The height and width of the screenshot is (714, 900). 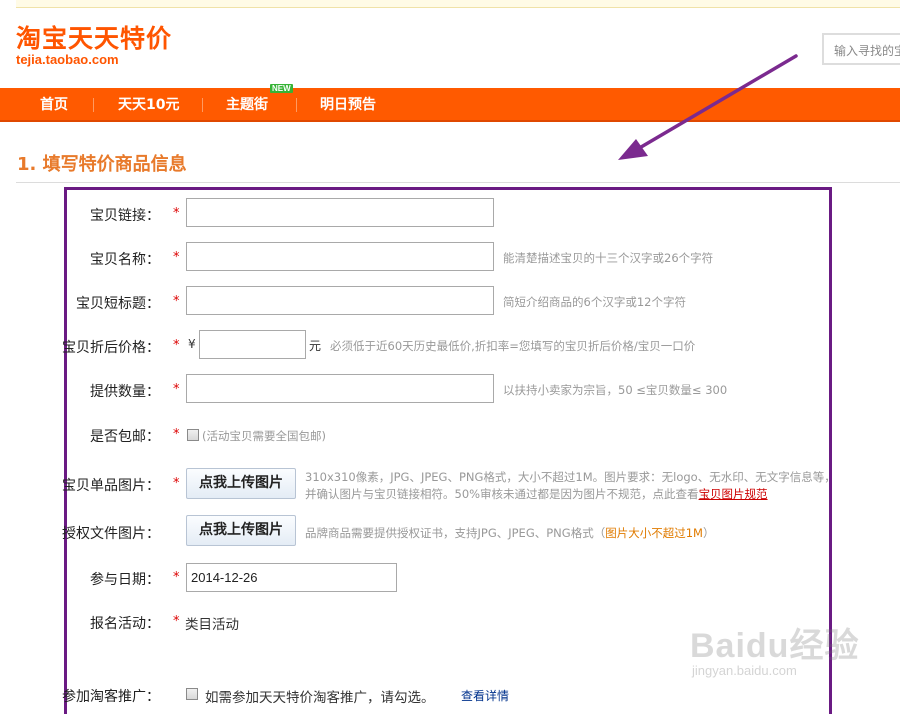 What do you see at coordinates (708, 107) in the screenshot?
I see `annotation-arrow-icon` at bounding box center [708, 107].